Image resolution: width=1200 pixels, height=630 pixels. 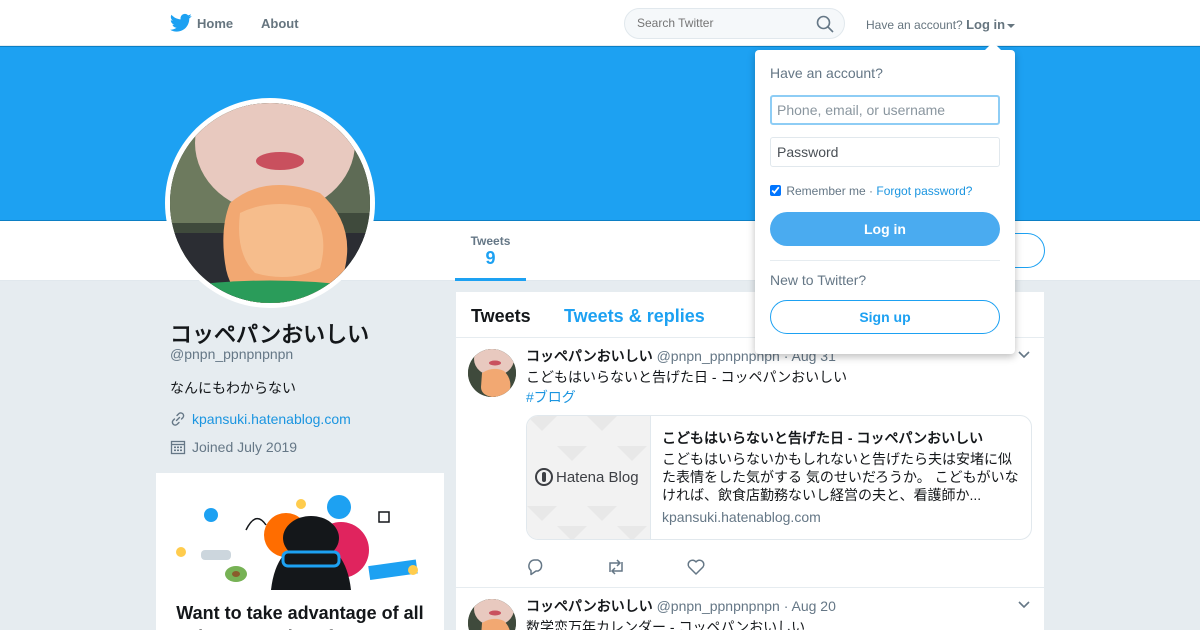 I want to click on profile-joined-text: Joined July 2019, so click(x=245, y=447).